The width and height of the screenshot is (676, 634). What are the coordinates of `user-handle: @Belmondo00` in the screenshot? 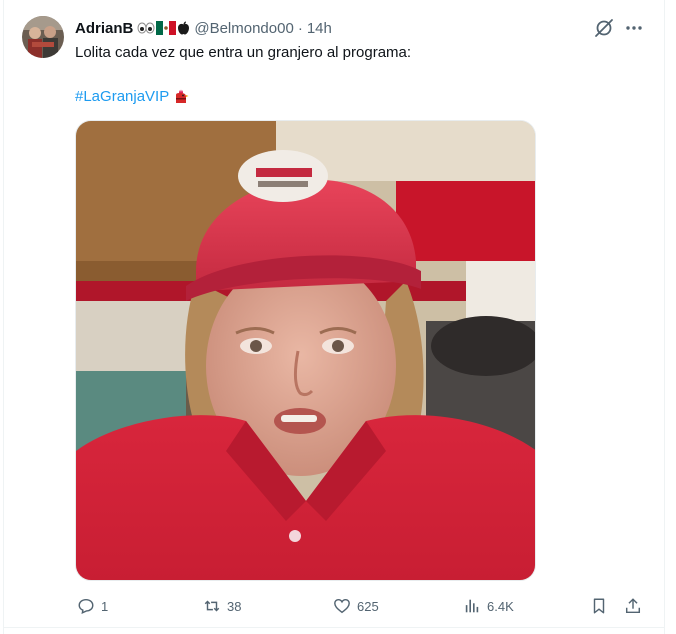 It's located at (243, 28).